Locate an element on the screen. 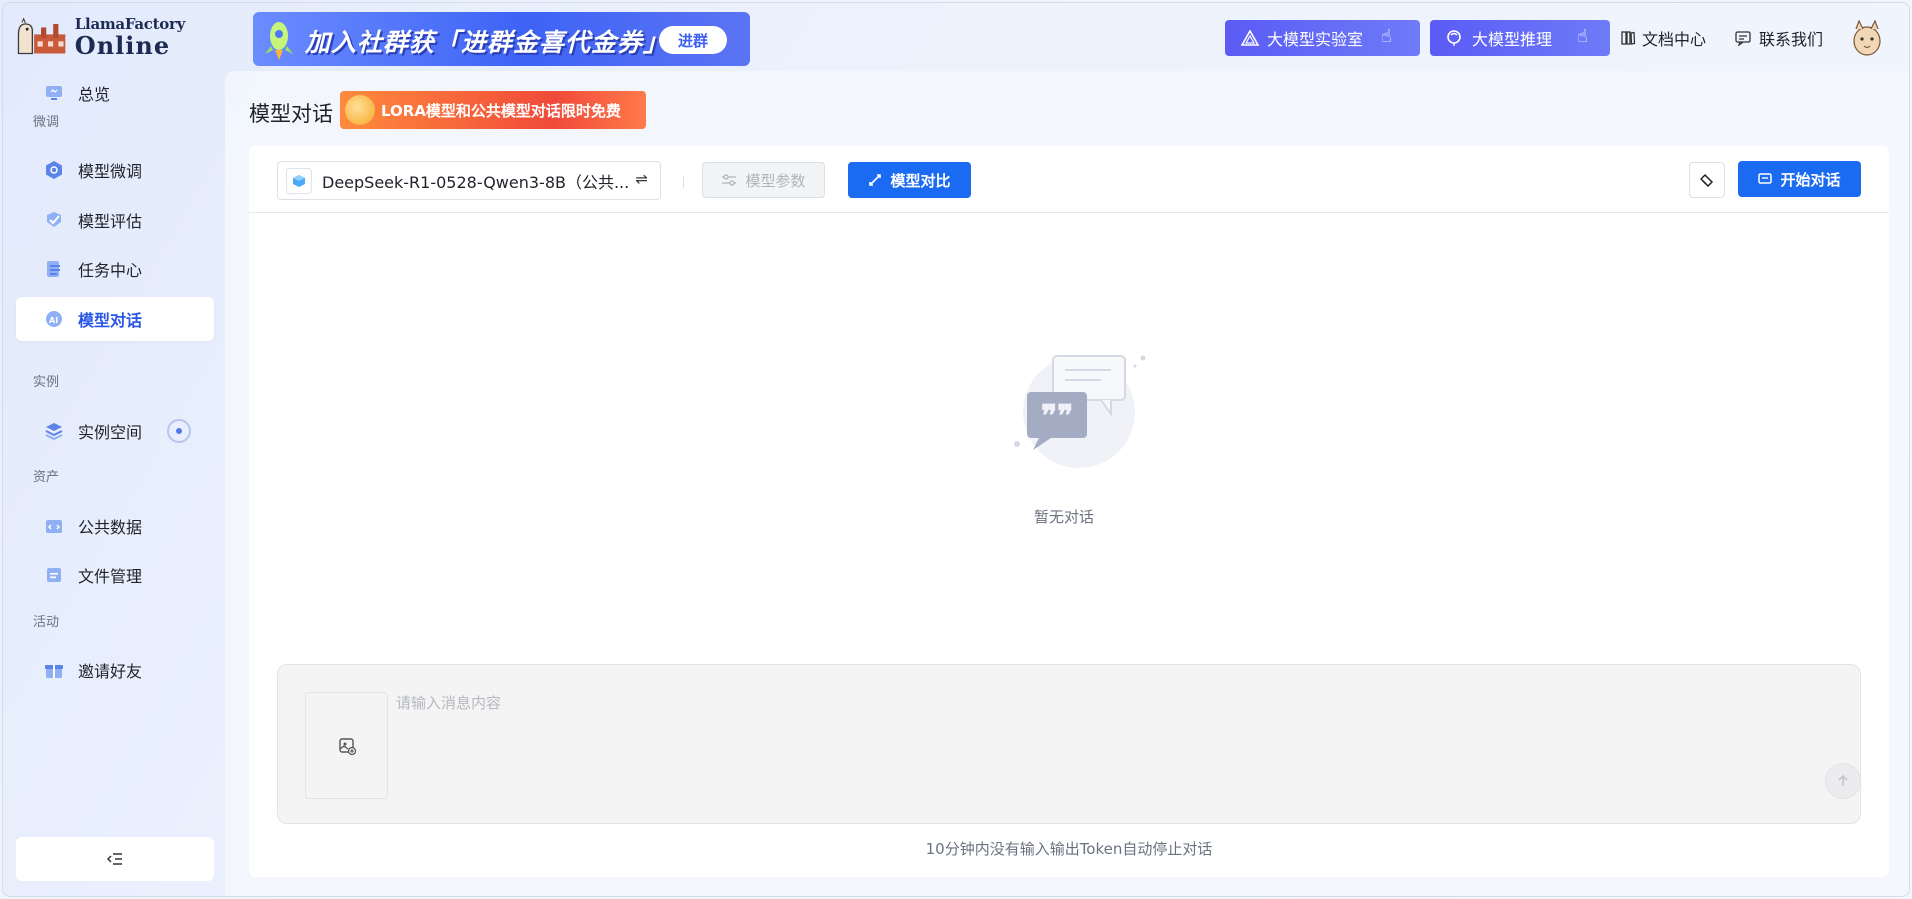 The width and height of the screenshot is (1912, 899). logo-title: LlamaFactory is located at coordinates (130, 23).